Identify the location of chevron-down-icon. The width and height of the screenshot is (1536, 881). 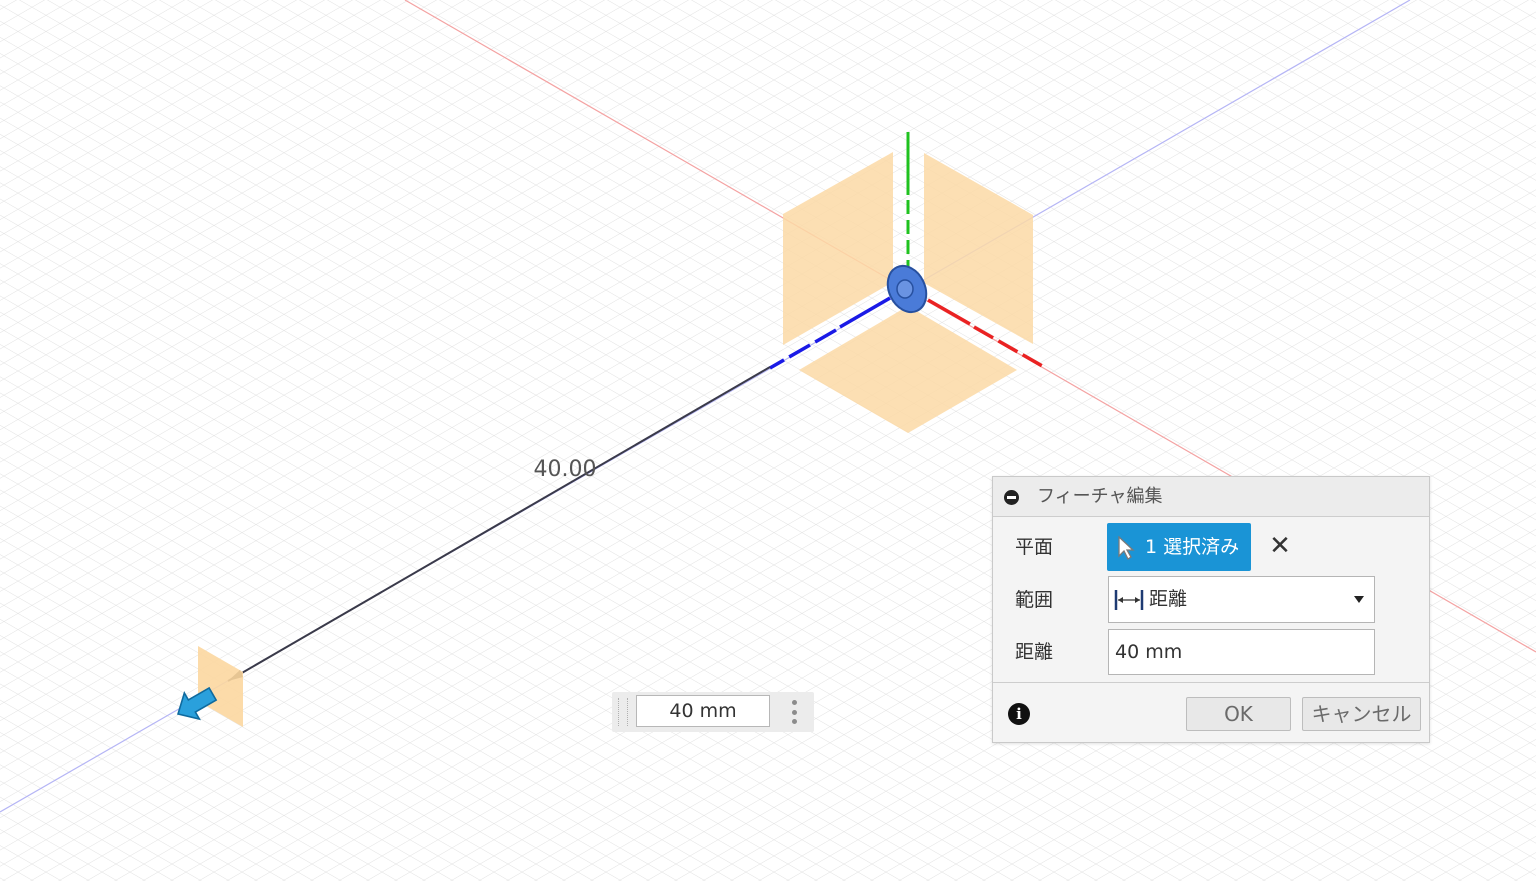
(1359, 599).